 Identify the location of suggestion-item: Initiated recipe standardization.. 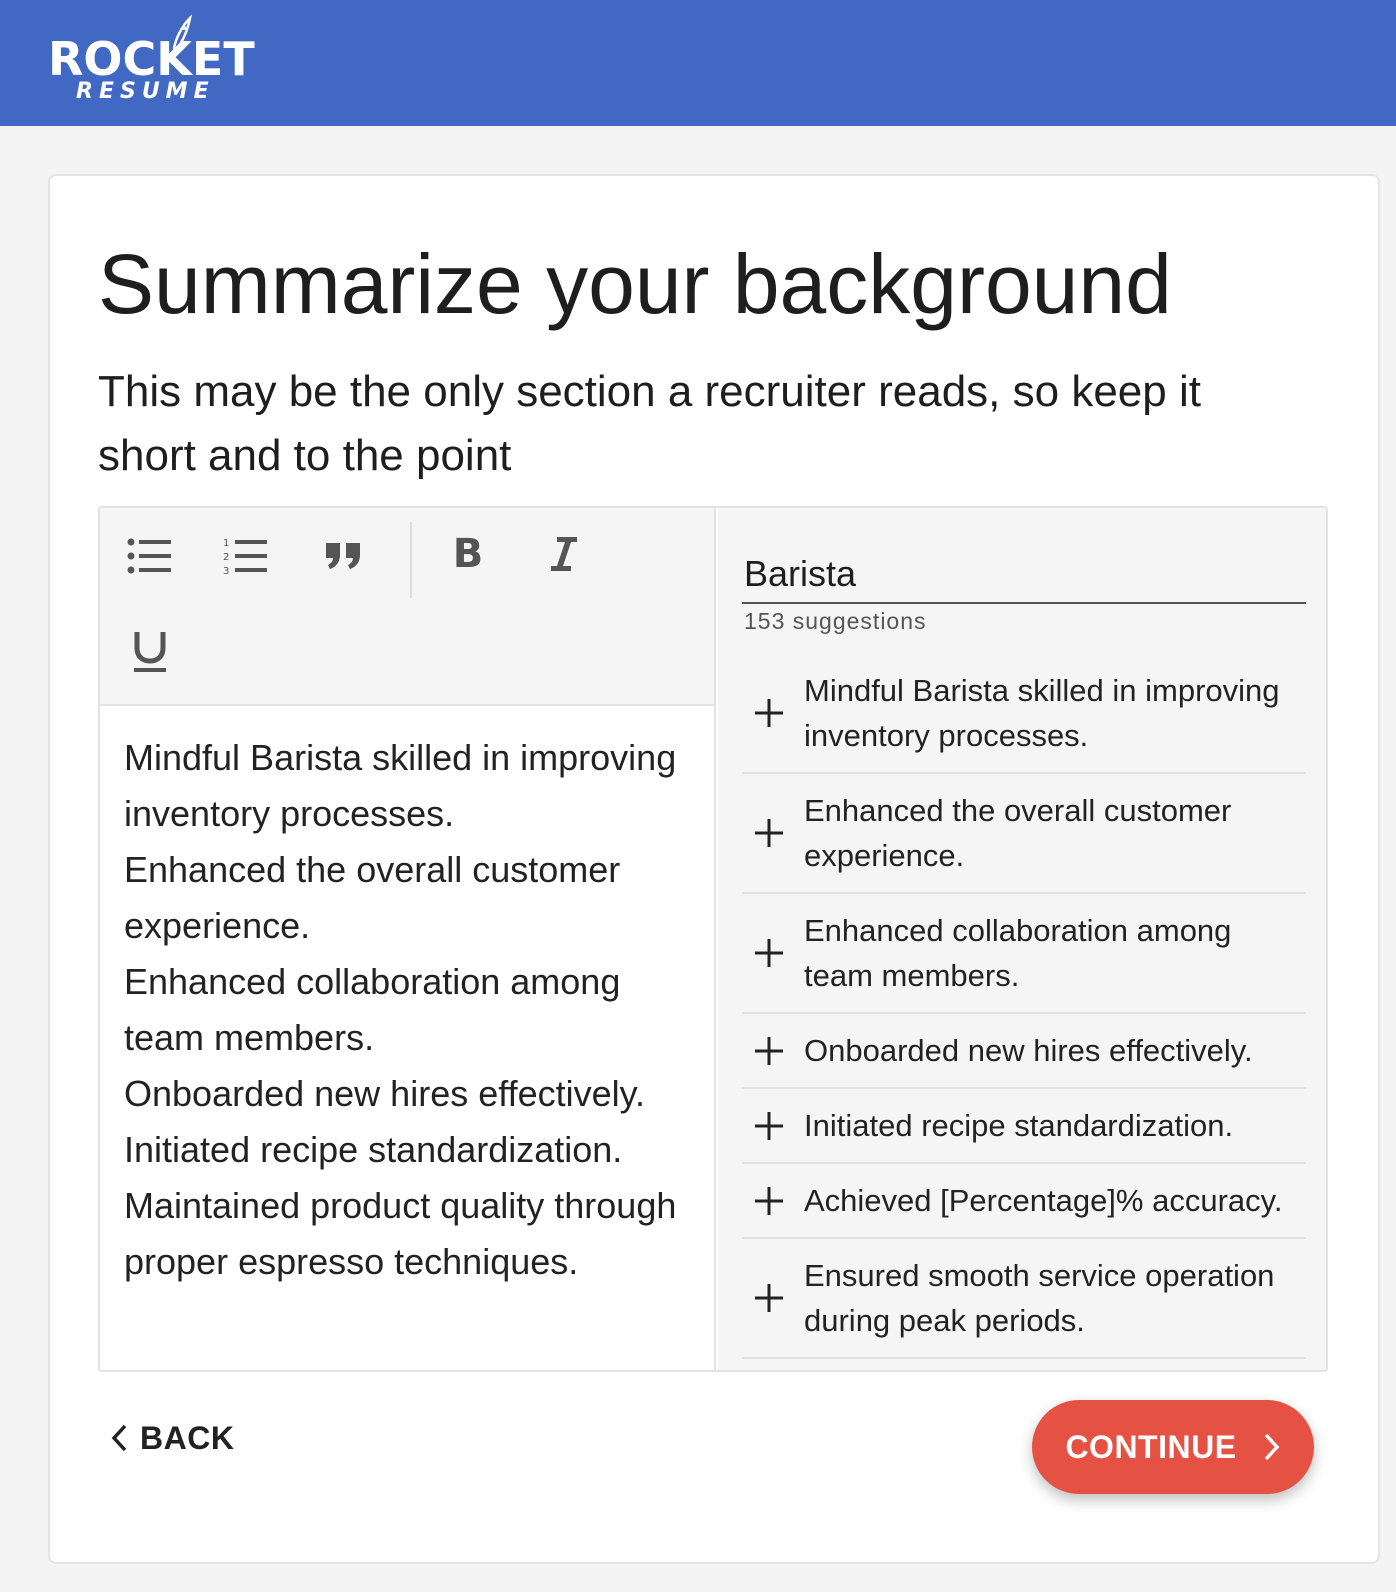
(1024, 1126).